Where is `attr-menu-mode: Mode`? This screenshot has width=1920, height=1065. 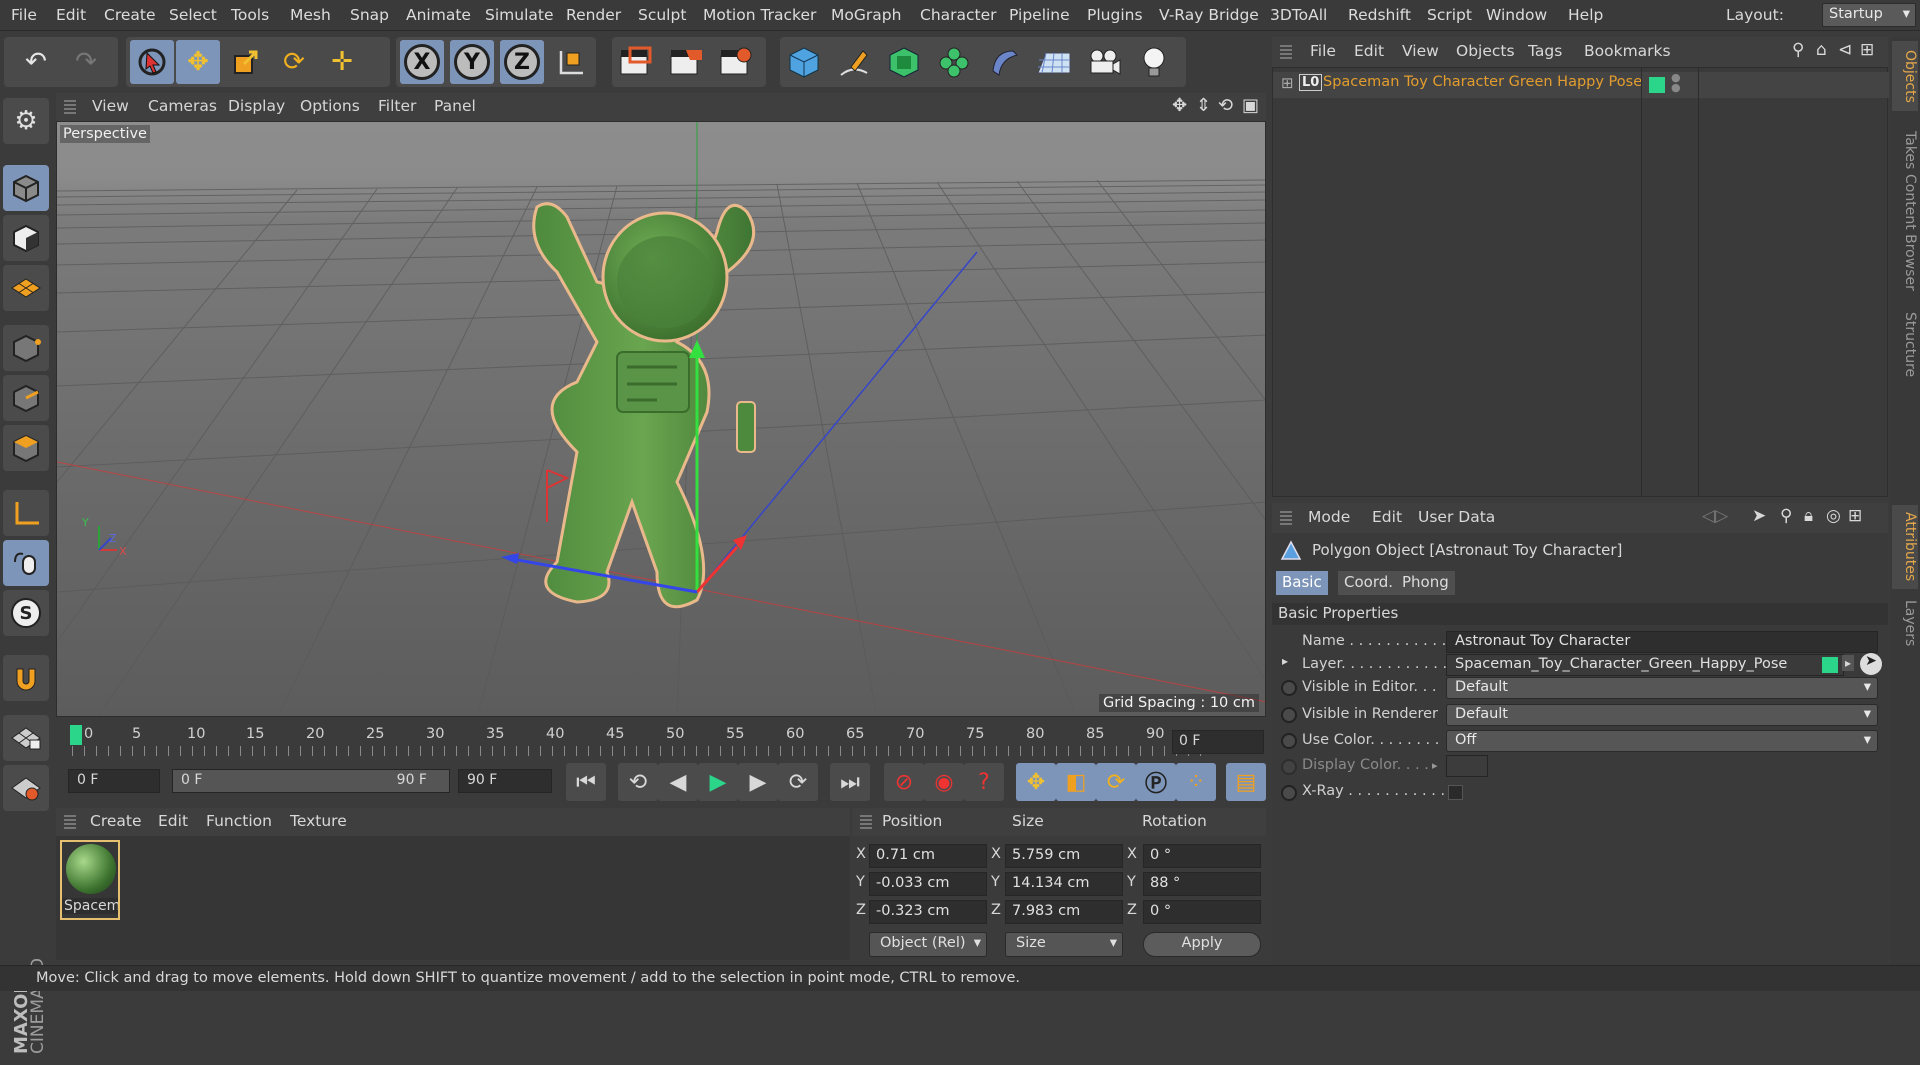
attr-menu-mode: Mode is located at coordinates (1329, 517).